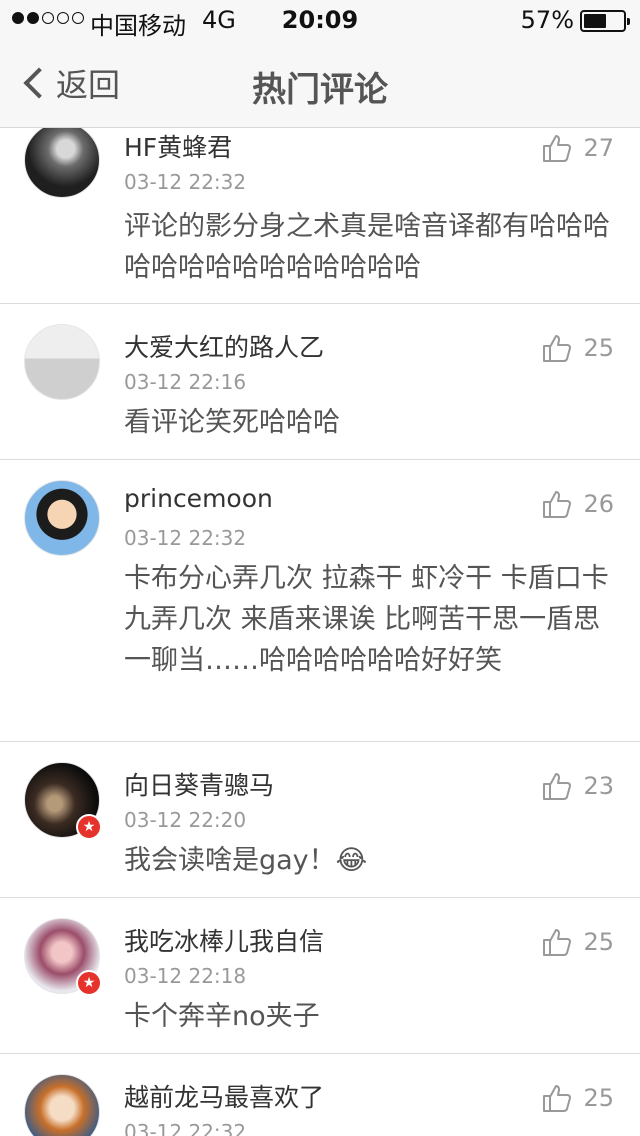  Describe the element at coordinates (605, 21) in the screenshot. I see `battery-icon` at that location.